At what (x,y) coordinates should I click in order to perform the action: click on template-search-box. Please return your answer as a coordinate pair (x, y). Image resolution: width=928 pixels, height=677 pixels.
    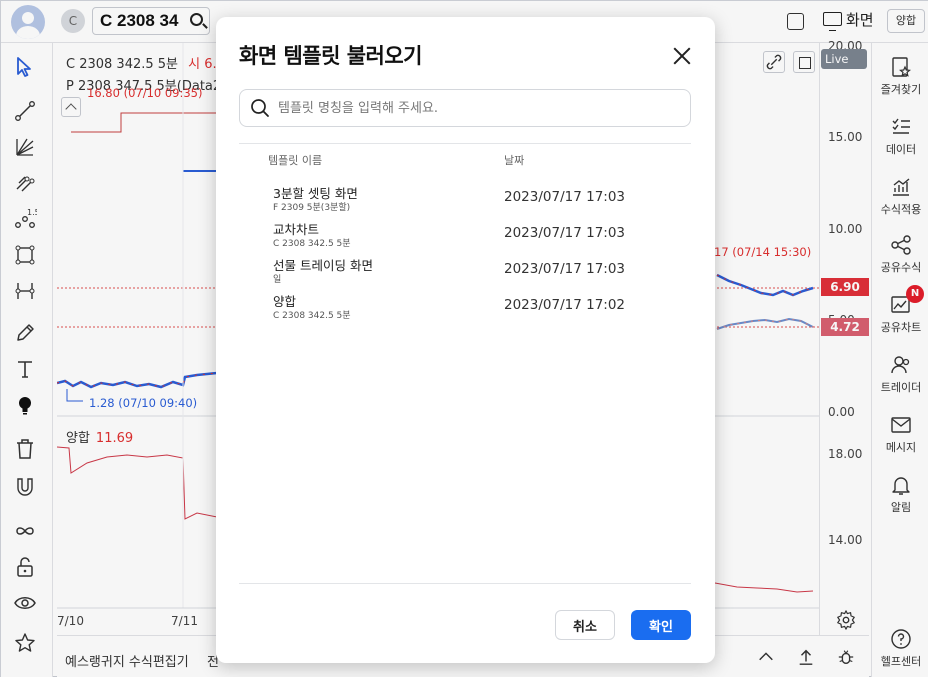
    Looking at the image, I should click on (465, 108).